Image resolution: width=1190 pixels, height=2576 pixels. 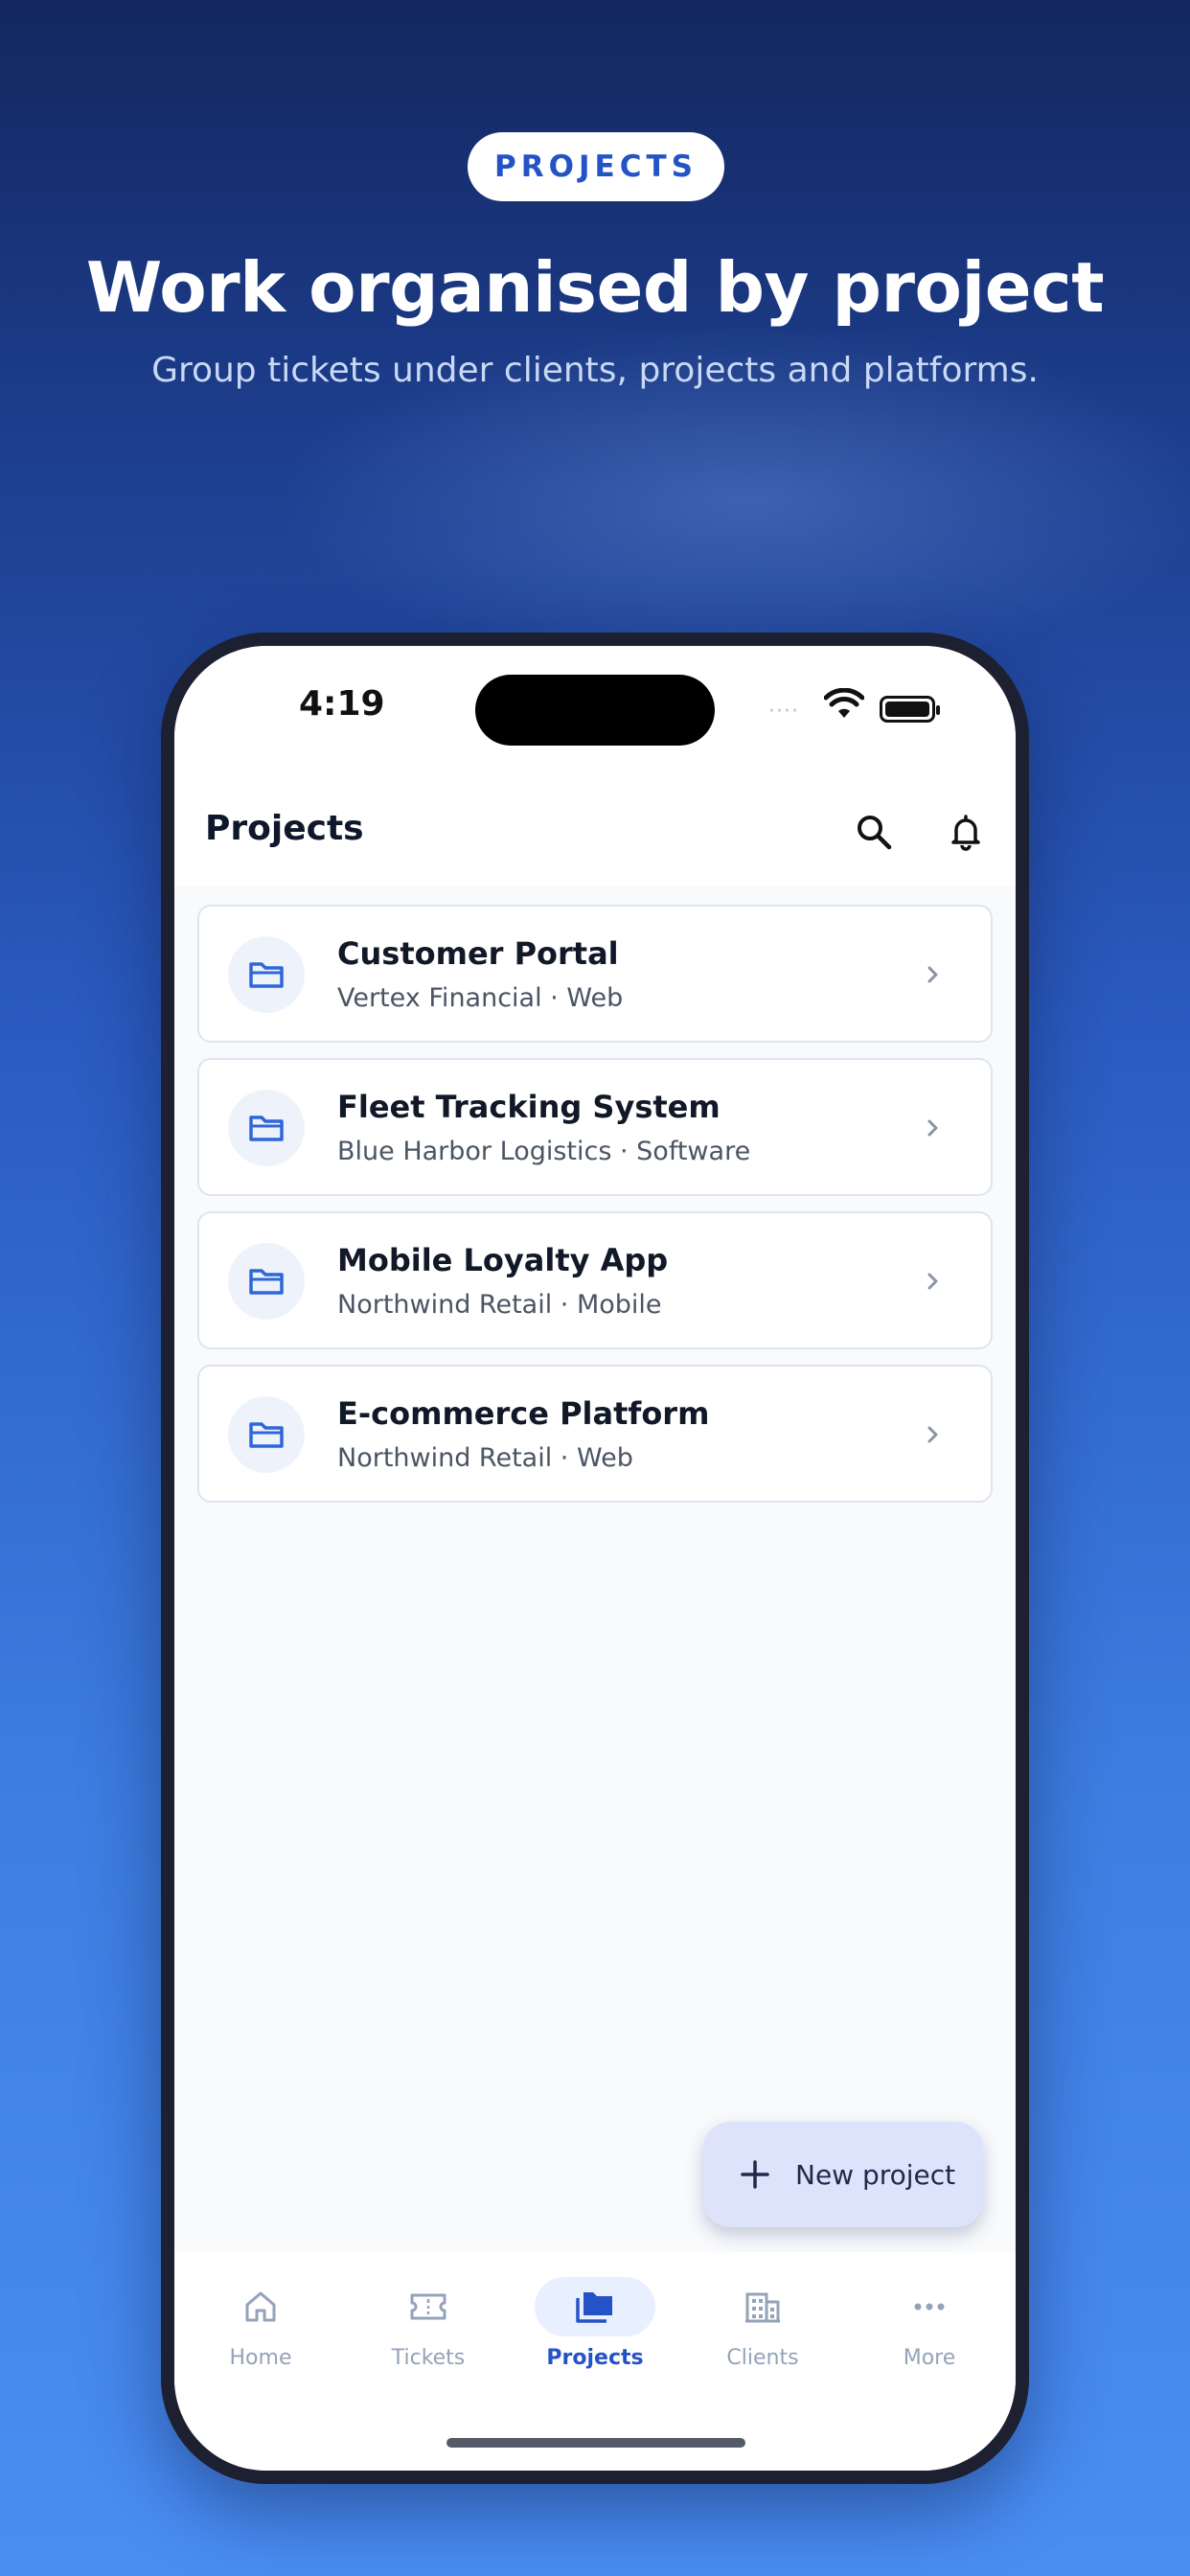 I want to click on tab-more: More, so click(x=930, y=2329).